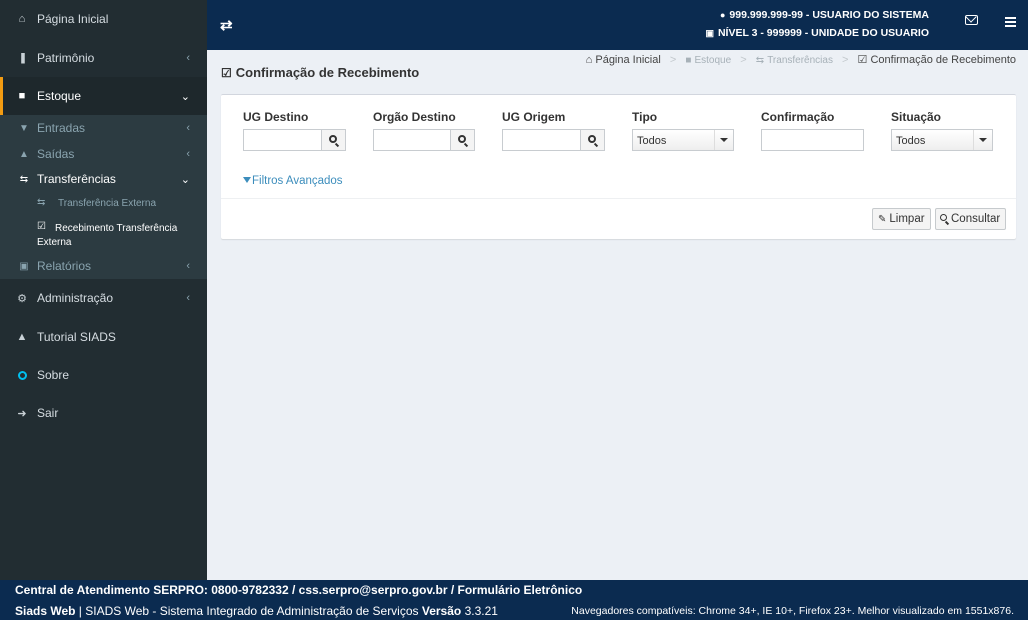 The image size is (1028, 620). Describe the element at coordinates (61, 128) in the screenshot. I see `sidebar-item-label: Entradas` at that location.